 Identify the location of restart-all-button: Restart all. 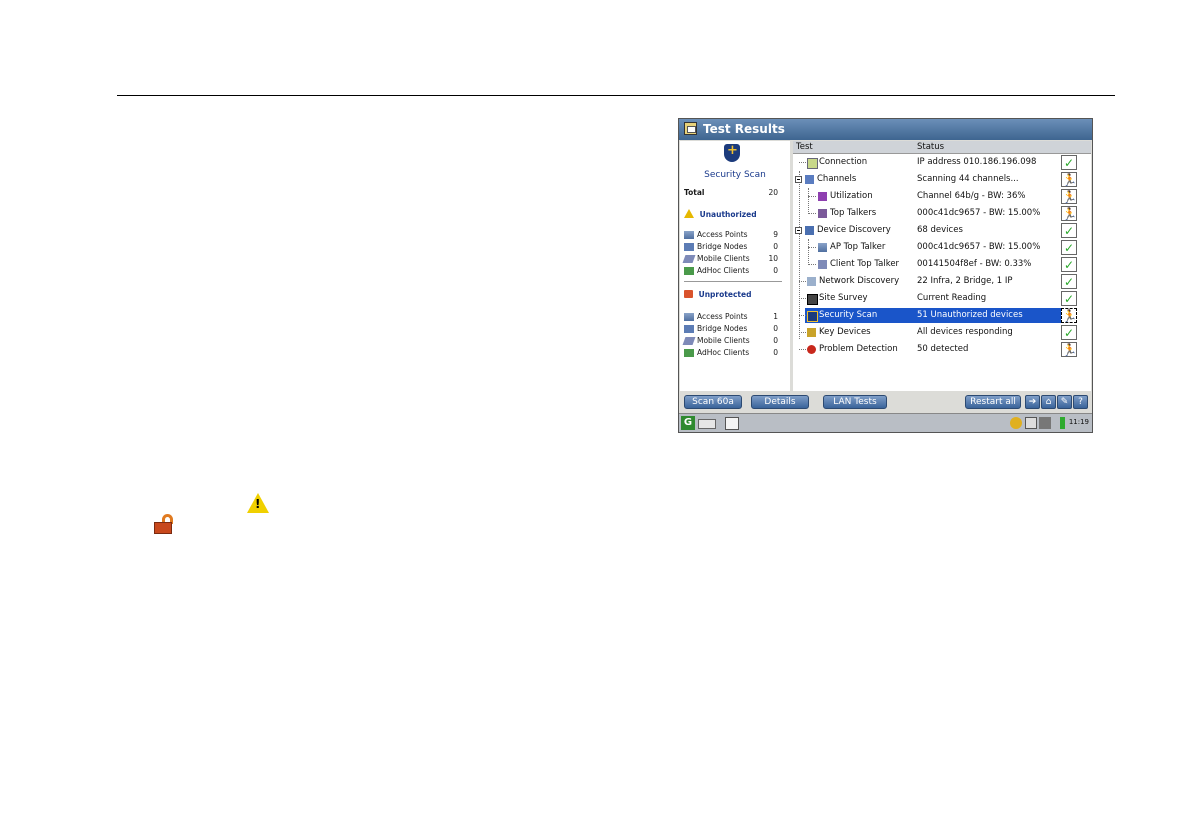
(993, 402).